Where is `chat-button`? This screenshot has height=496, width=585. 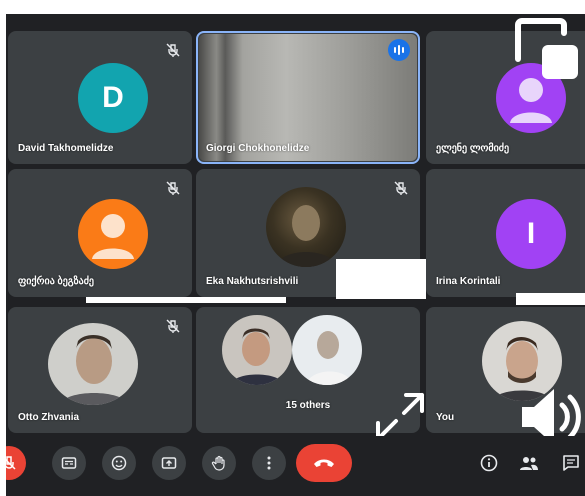 chat-button is located at coordinates (571, 463).